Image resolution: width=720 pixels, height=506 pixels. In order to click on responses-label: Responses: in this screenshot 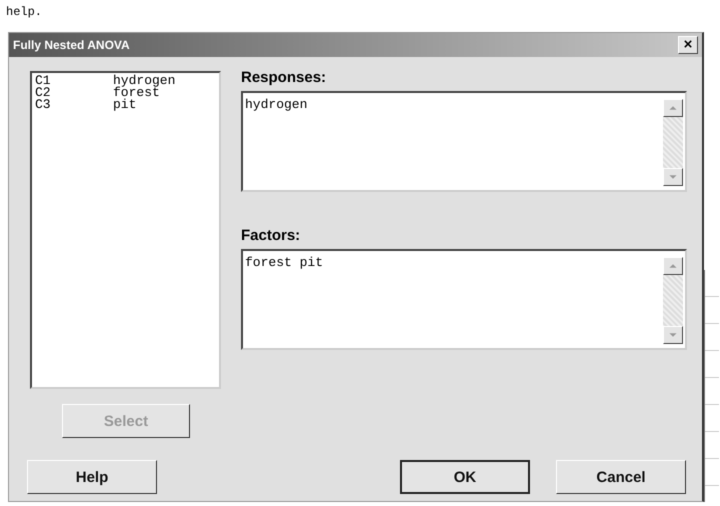, I will do `click(284, 78)`.